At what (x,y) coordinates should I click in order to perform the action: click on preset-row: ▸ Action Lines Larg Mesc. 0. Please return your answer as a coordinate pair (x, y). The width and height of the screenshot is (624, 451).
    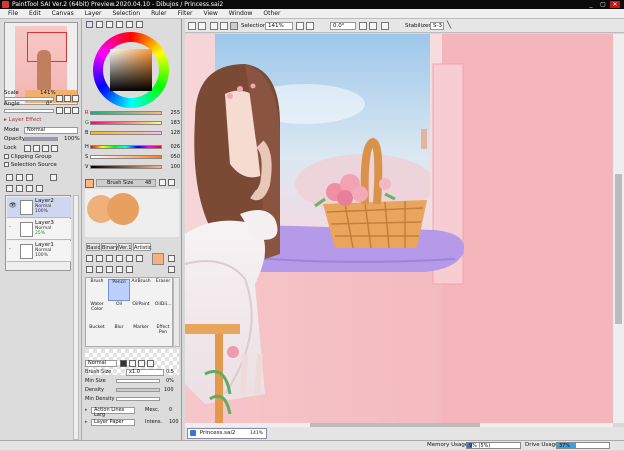
    Looking at the image, I should click on (132, 412).